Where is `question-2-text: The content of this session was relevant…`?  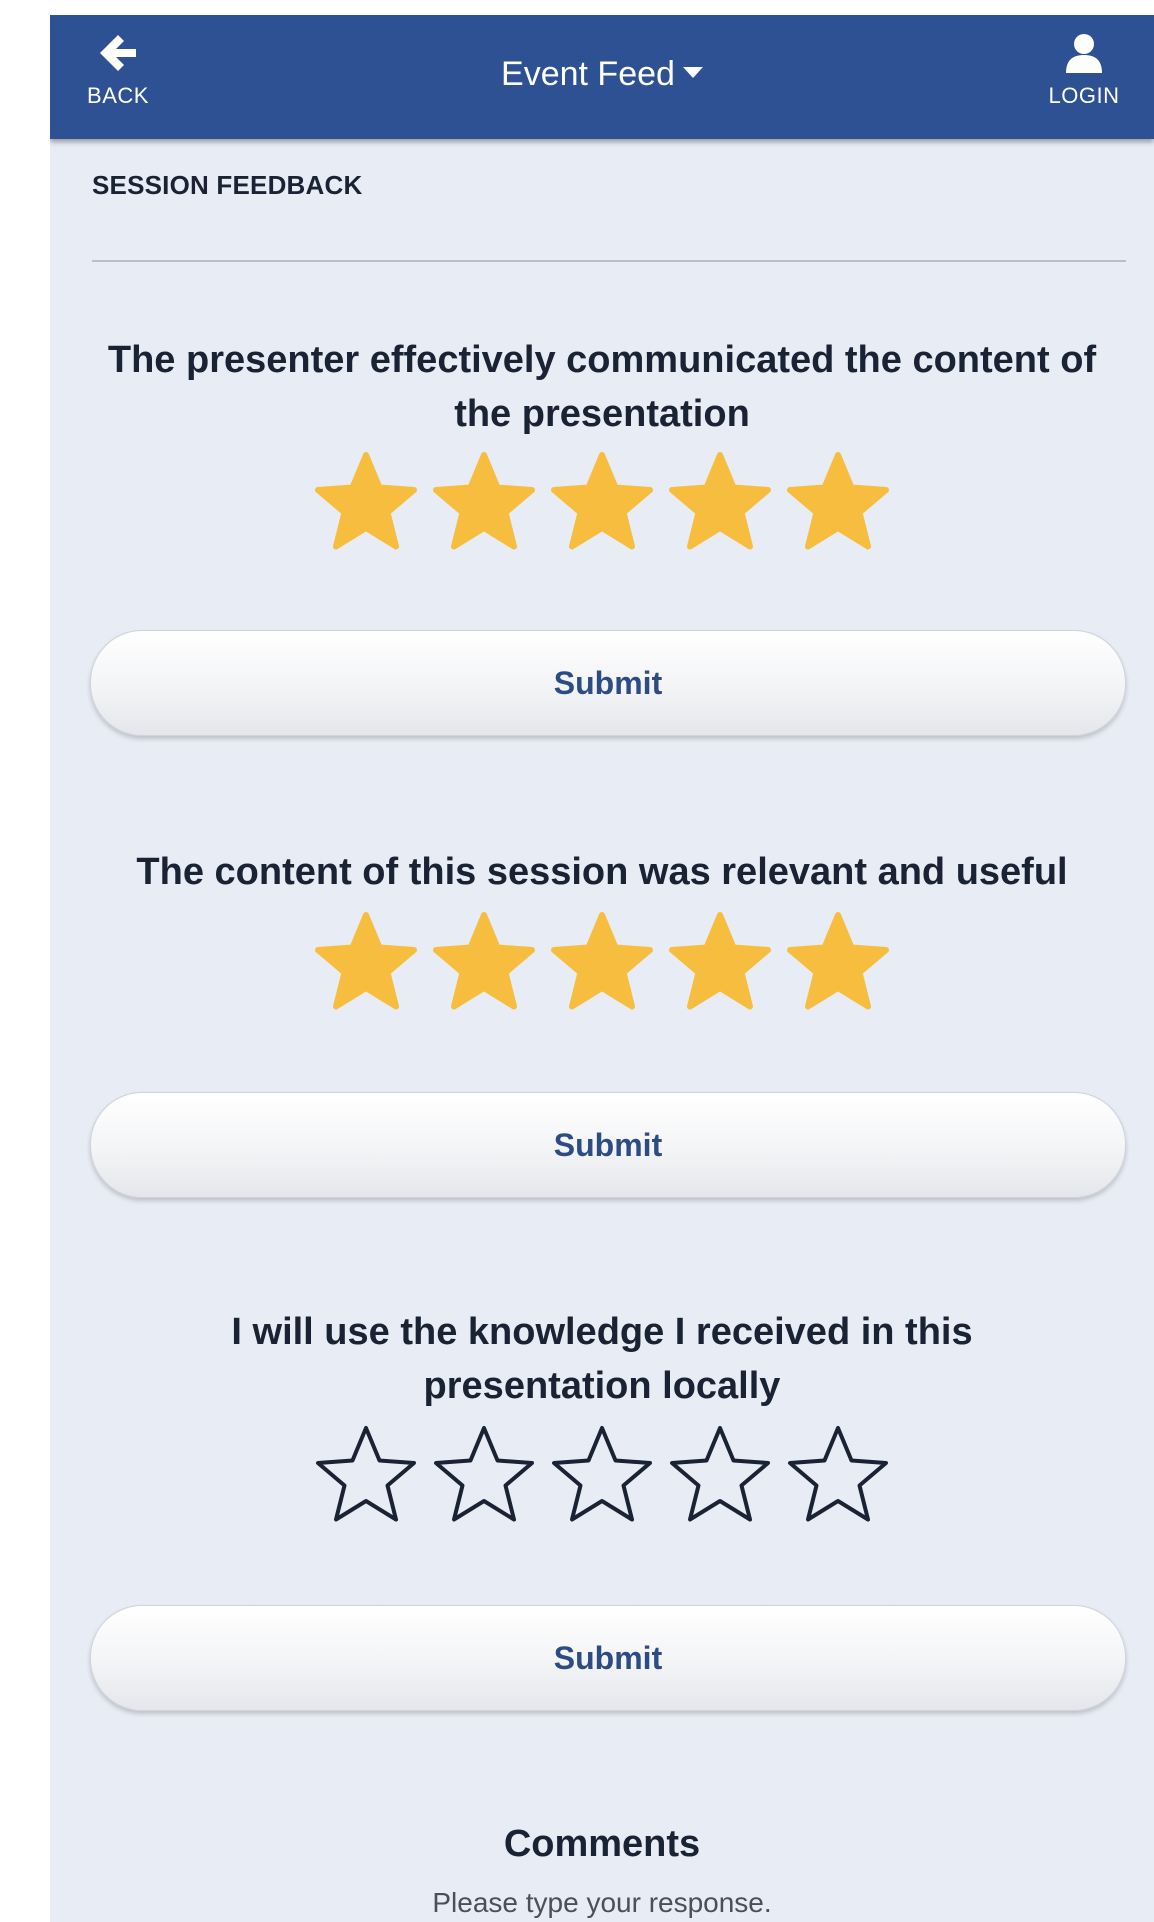 question-2-text: The content of this session was relevant… is located at coordinates (602, 872).